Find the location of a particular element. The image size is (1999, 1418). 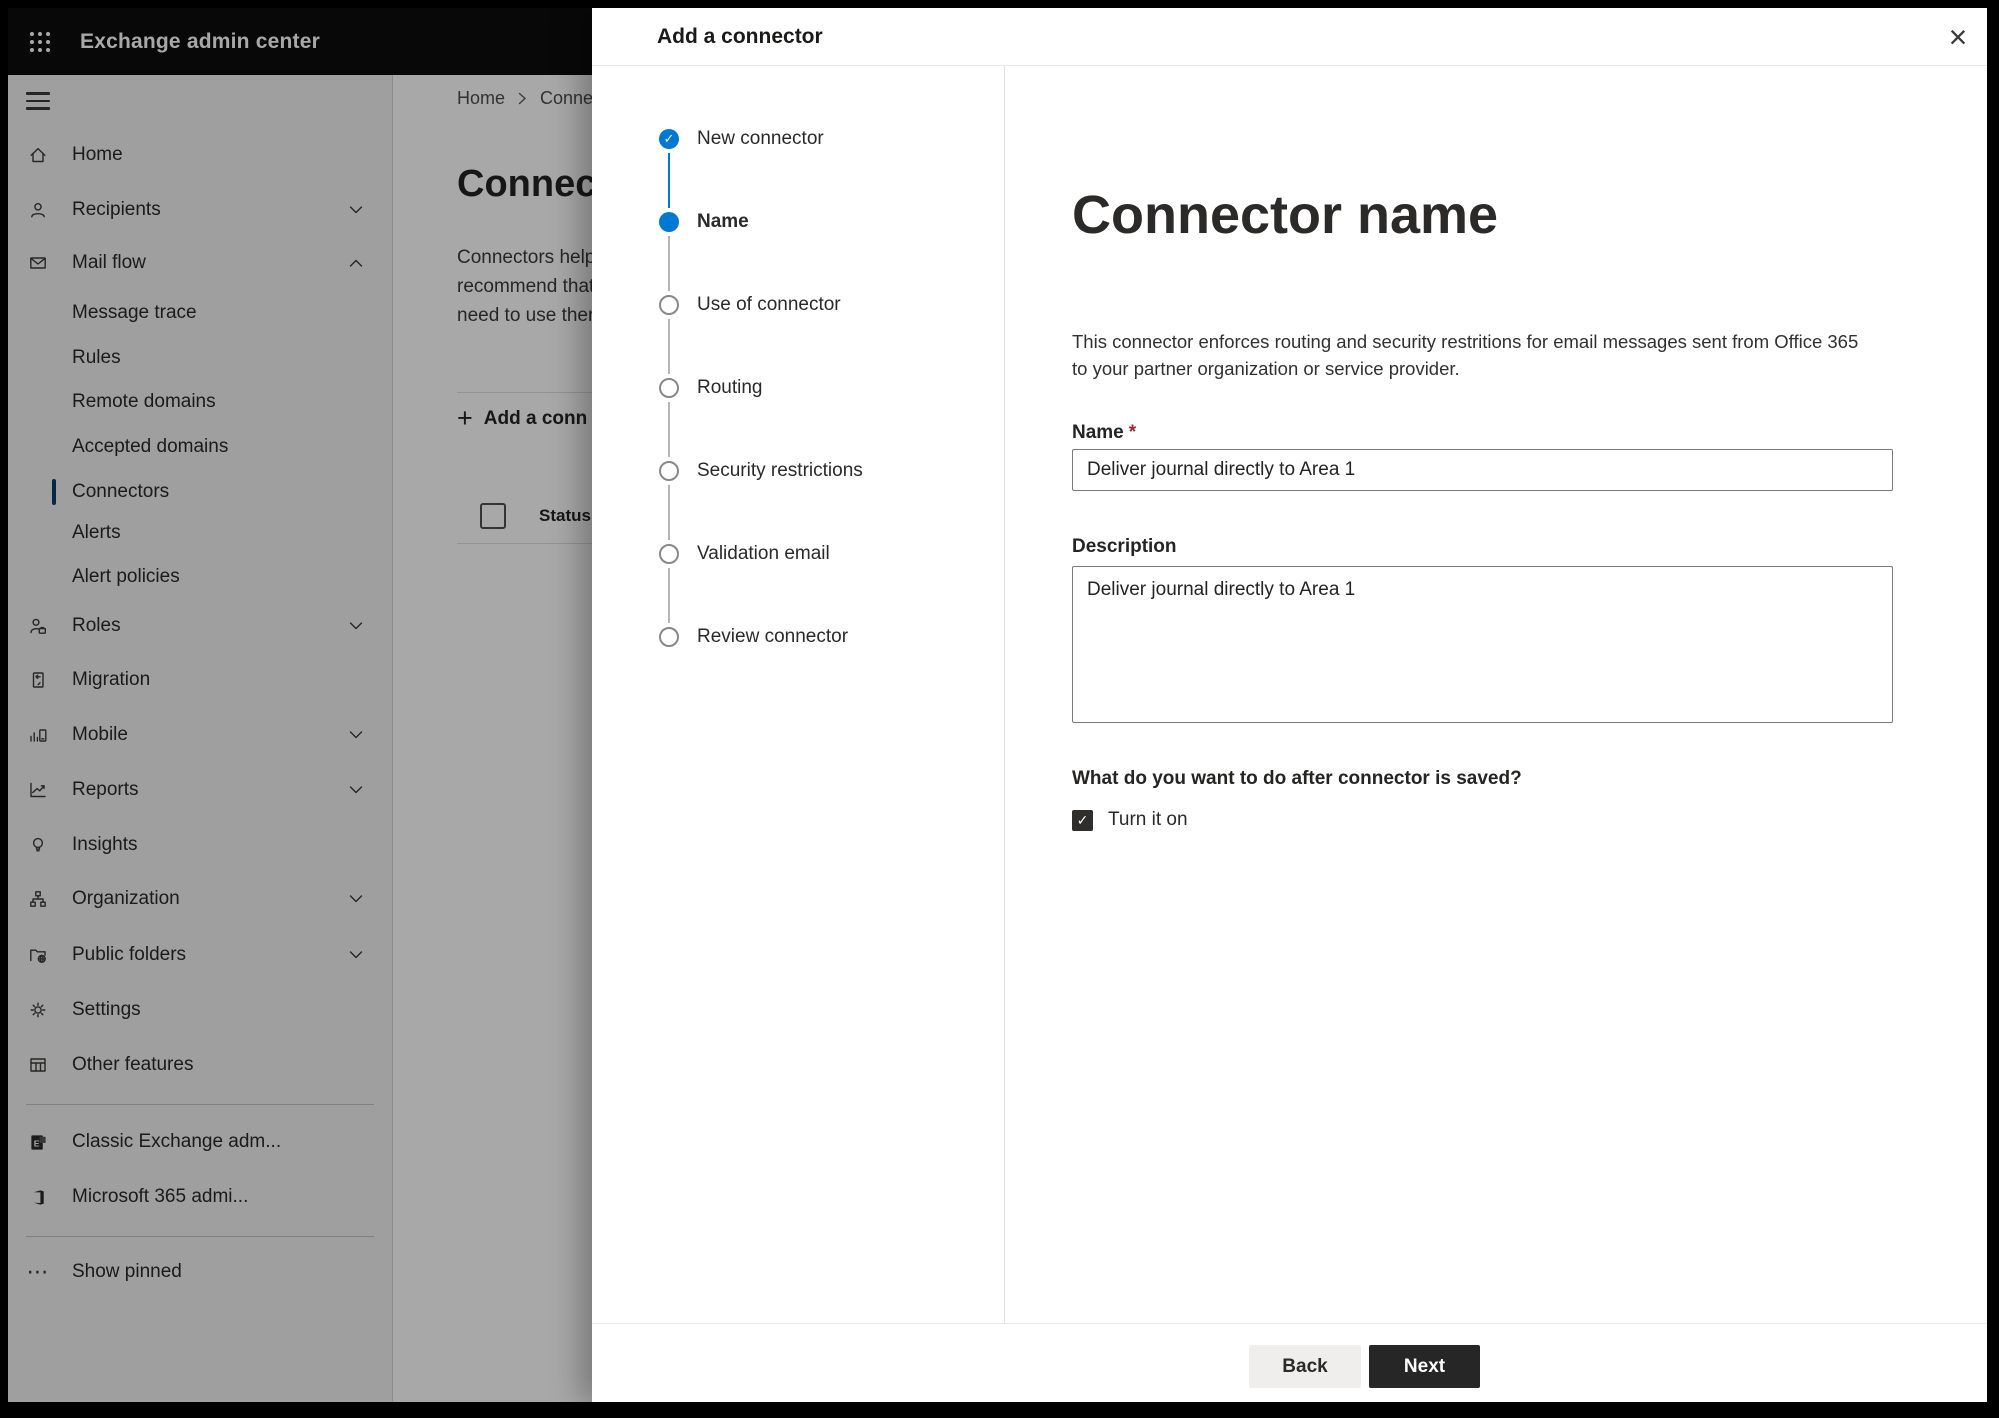

step-active-dot is located at coordinates (669, 222).